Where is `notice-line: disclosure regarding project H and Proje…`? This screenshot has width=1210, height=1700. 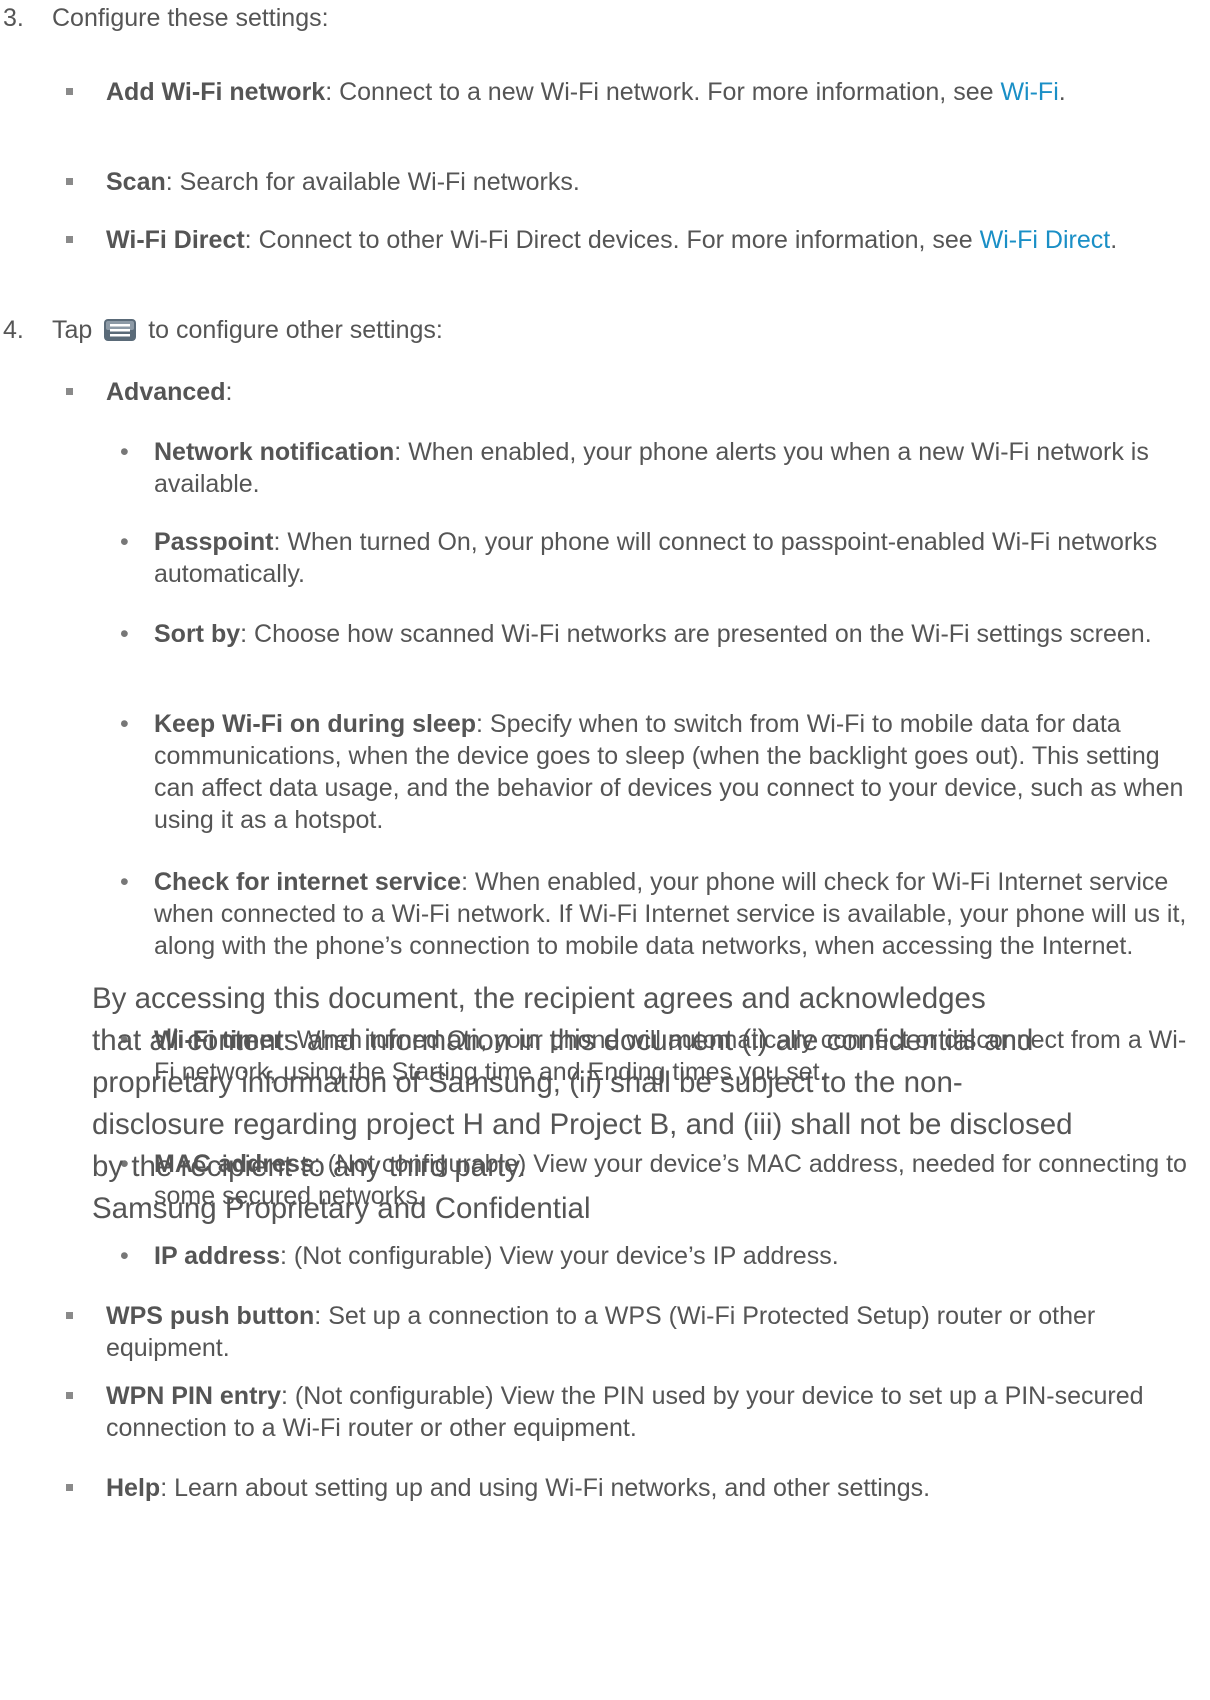
notice-line: disclosure regarding project H and Proje… is located at coordinates (582, 1124).